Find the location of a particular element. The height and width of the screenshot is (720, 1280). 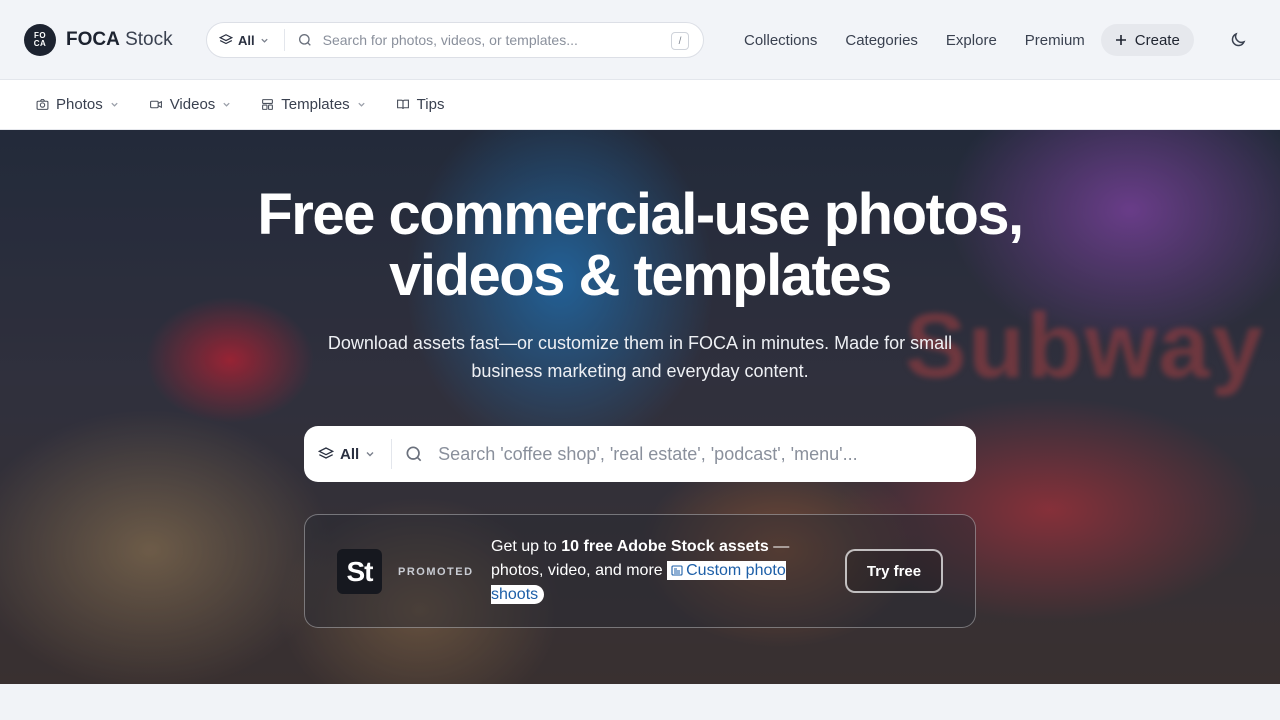

promo-logo: St is located at coordinates (359, 571).